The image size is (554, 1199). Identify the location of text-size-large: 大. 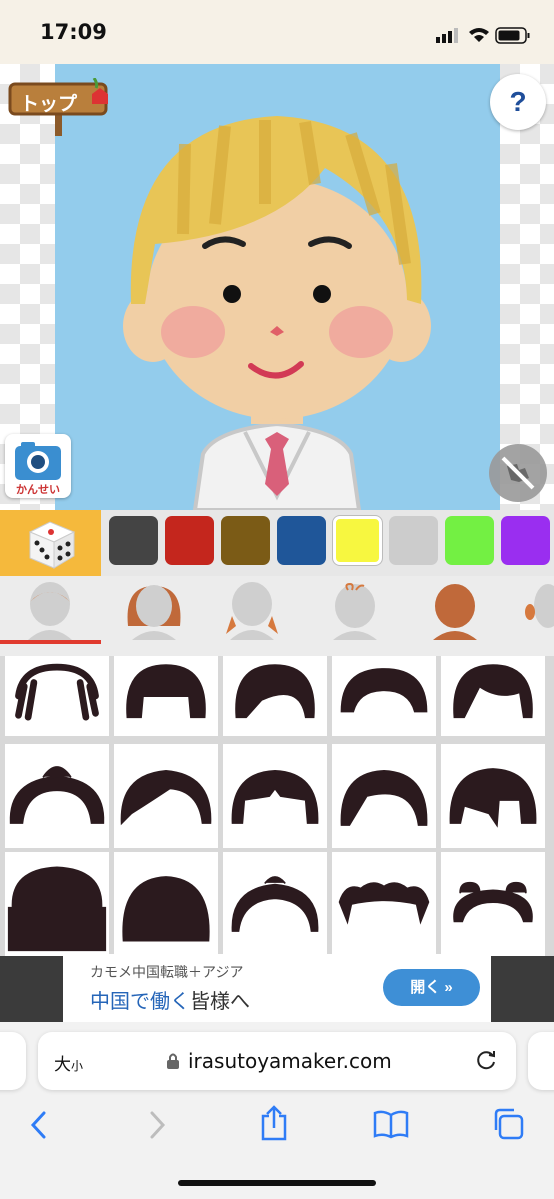
(62, 1064).